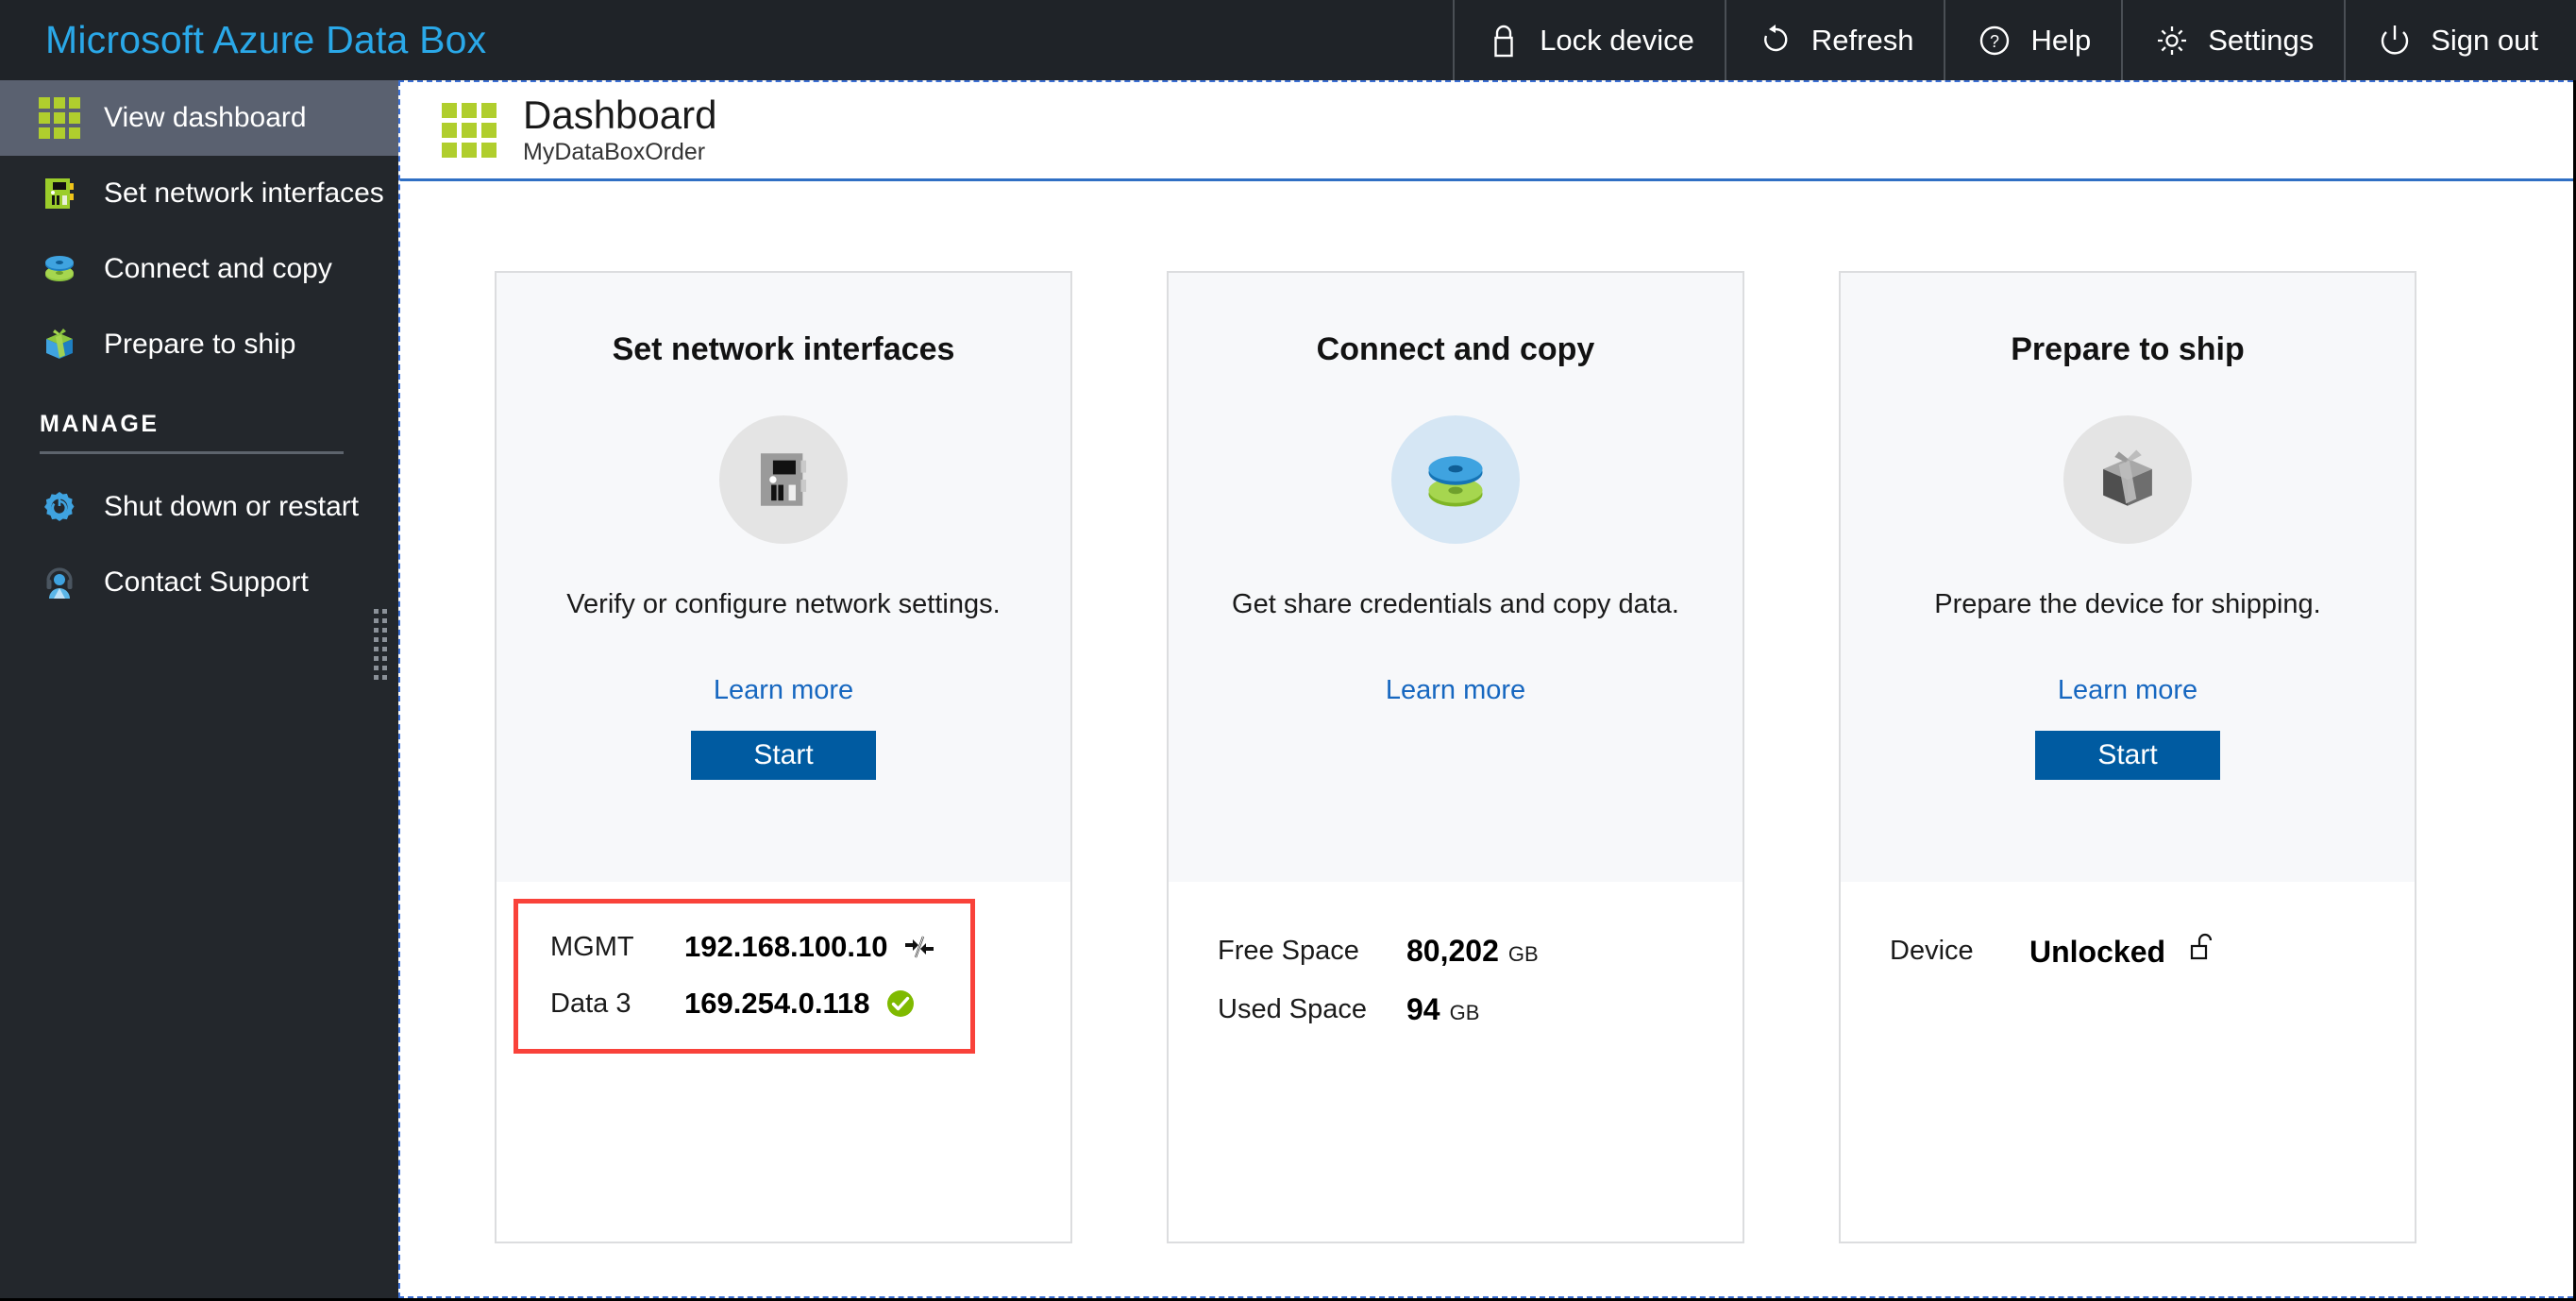 This screenshot has height=1301, width=2576. I want to click on sidebar-item-shut-down-or-restart: Shut down or restart, so click(199, 507).